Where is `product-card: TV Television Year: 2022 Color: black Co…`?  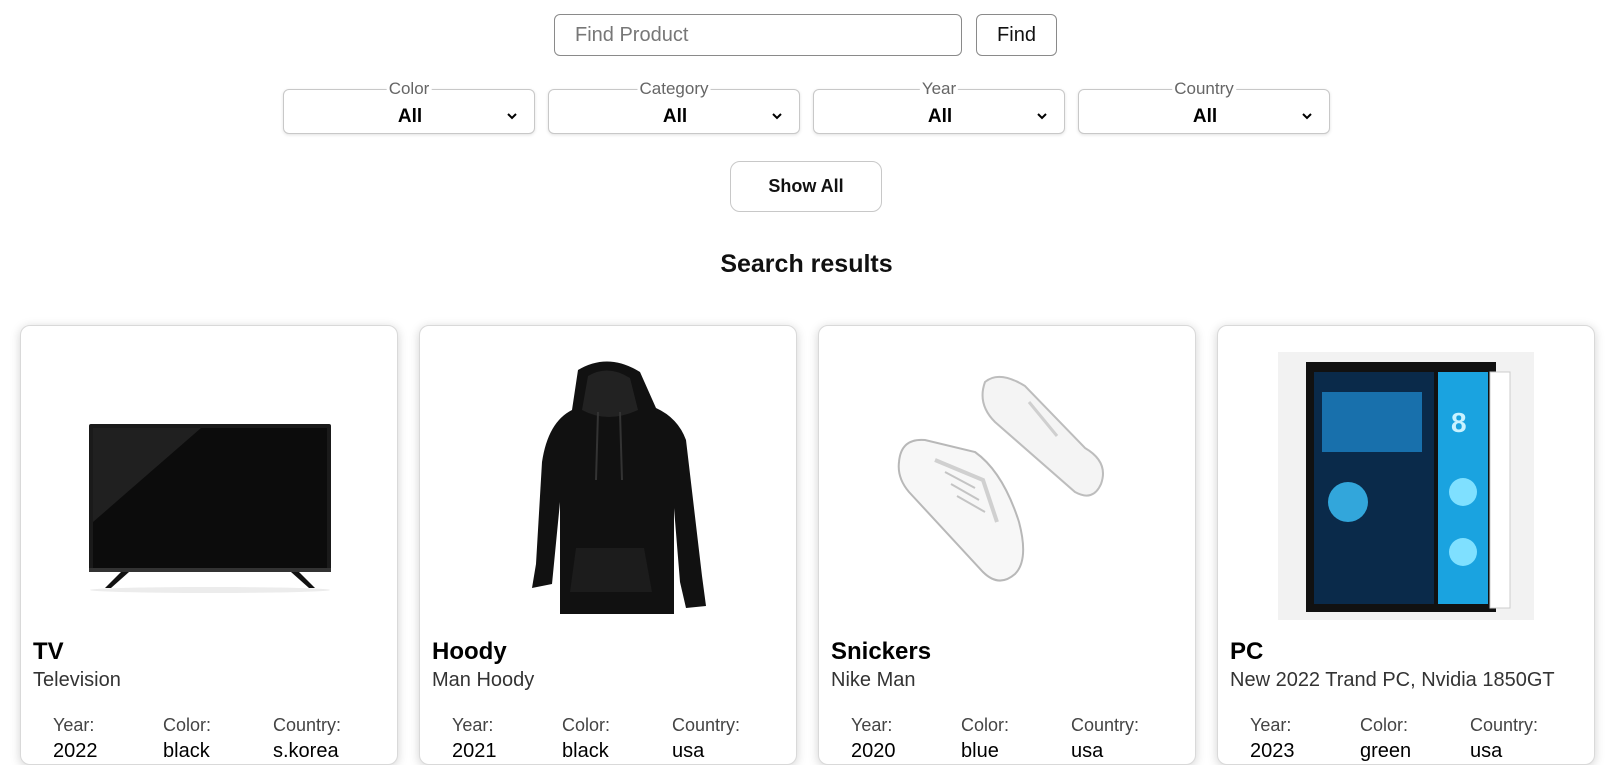
product-card: TV Television Year: 2022 Color: black Co… is located at coordinates (209, 545).